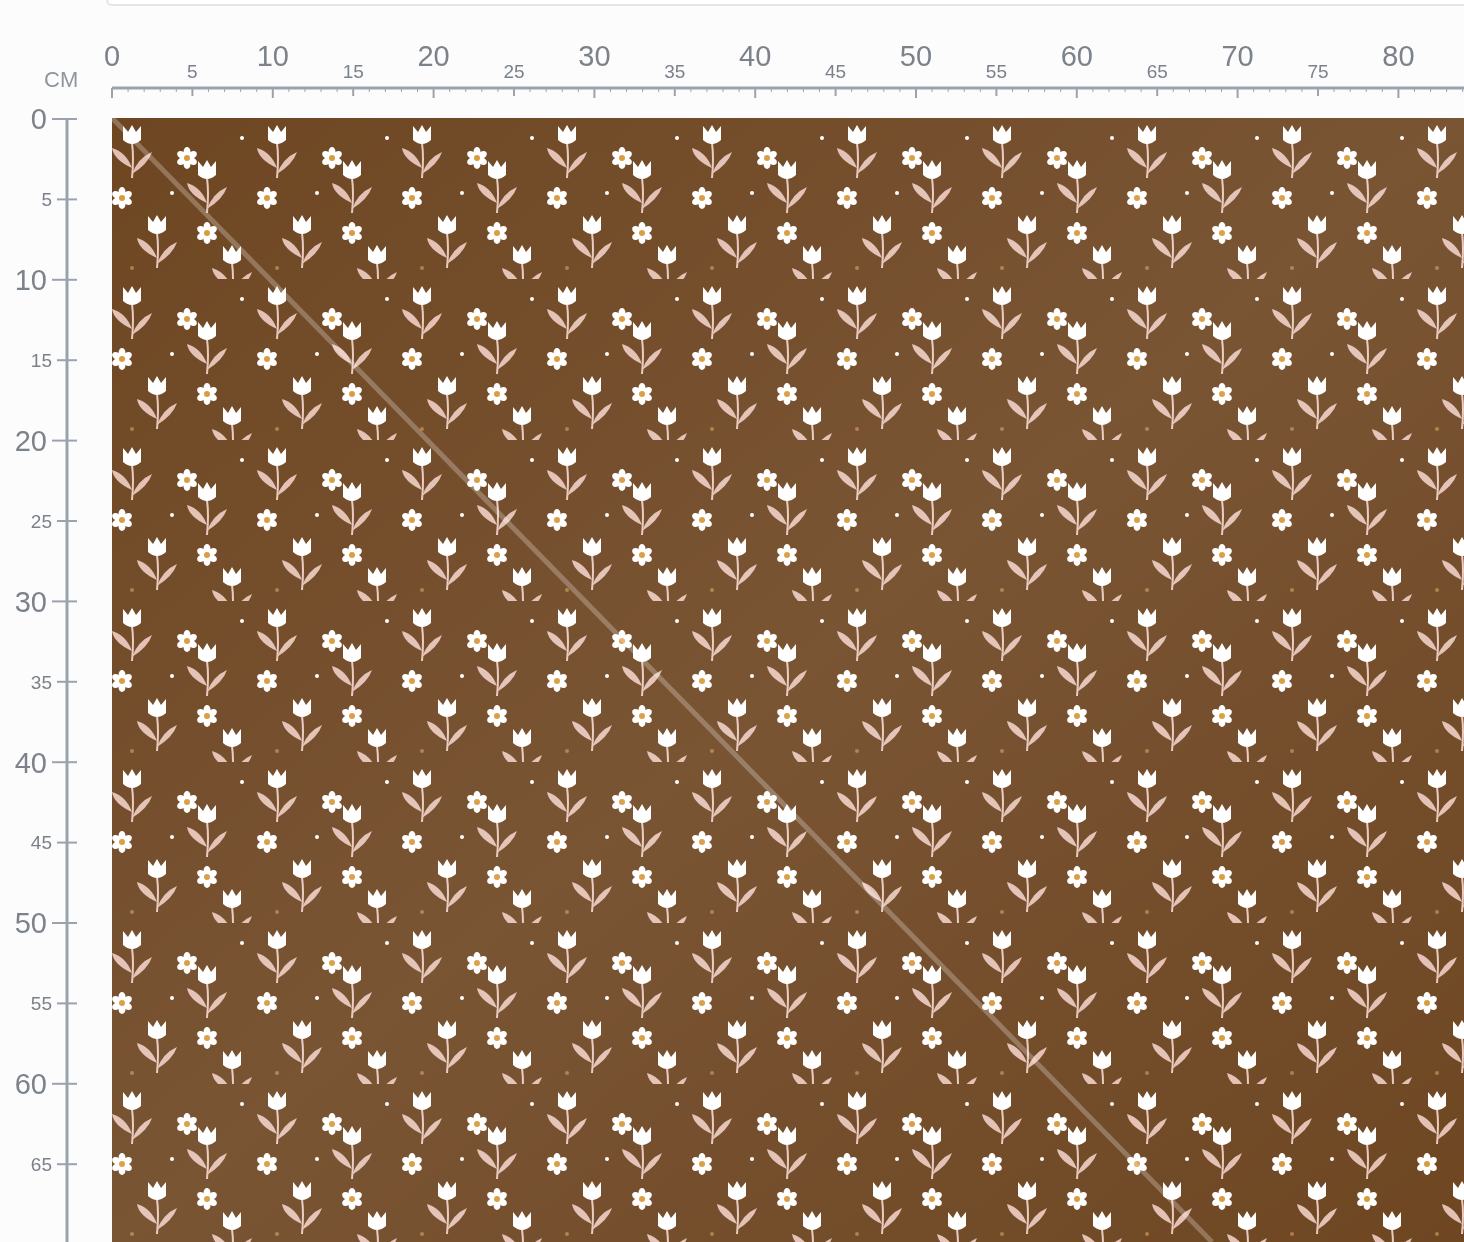 This screenshot has height=1242, width=1464. Describe the element at coordinates (1398, 56) in the screenshot. I see `ruler-label: 80` at that location.